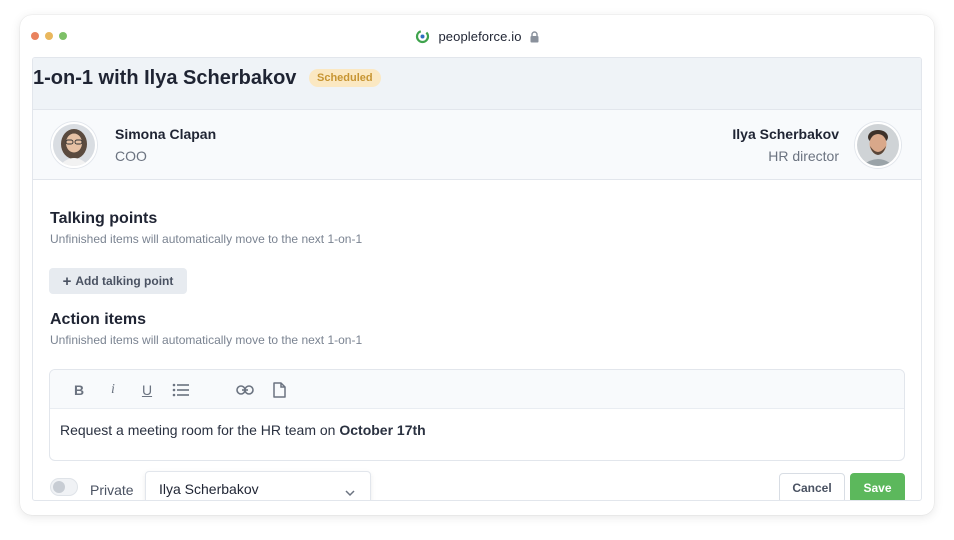  Describe the element at coordinates (165, 78) in the screenshot. I see `page-title: 1-on-1 with Ilya Scherbakov` at that location.